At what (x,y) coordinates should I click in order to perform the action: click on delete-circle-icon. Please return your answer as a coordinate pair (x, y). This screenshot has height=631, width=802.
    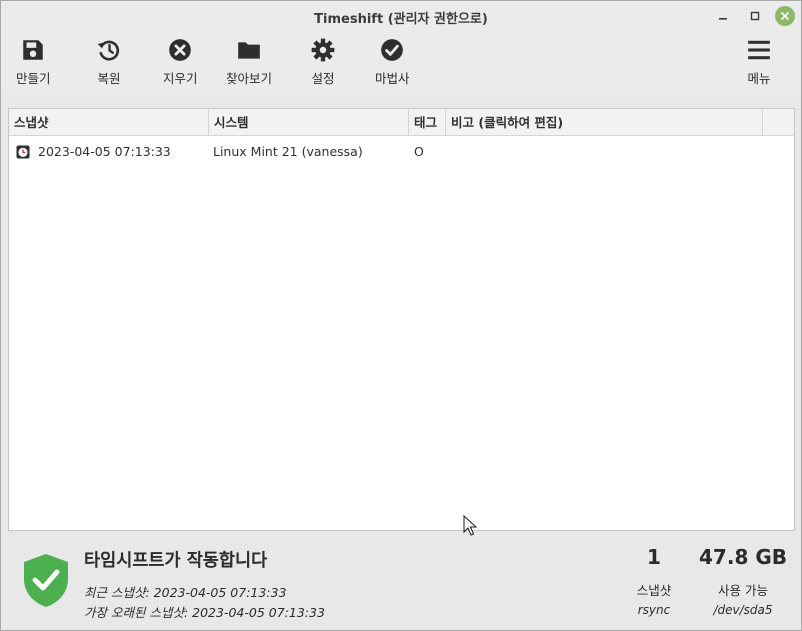
    Looking at the image, I should click on (180, 50).